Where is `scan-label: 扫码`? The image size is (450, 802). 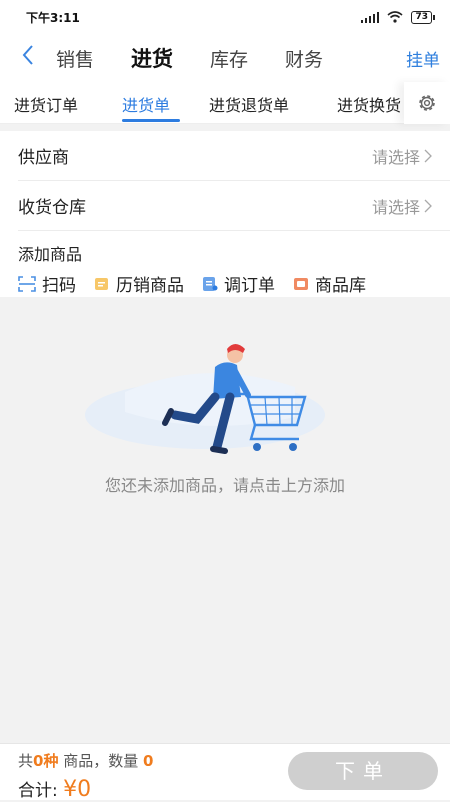 scan-label: 扫码 is located at coordinates (59, 286).